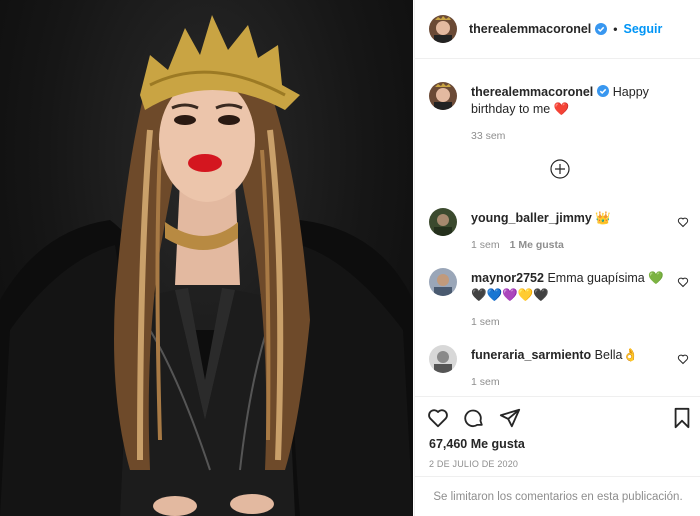 The height and width of the screenshot is (516, 700). I want to click on share-icon, so click(510, 418).